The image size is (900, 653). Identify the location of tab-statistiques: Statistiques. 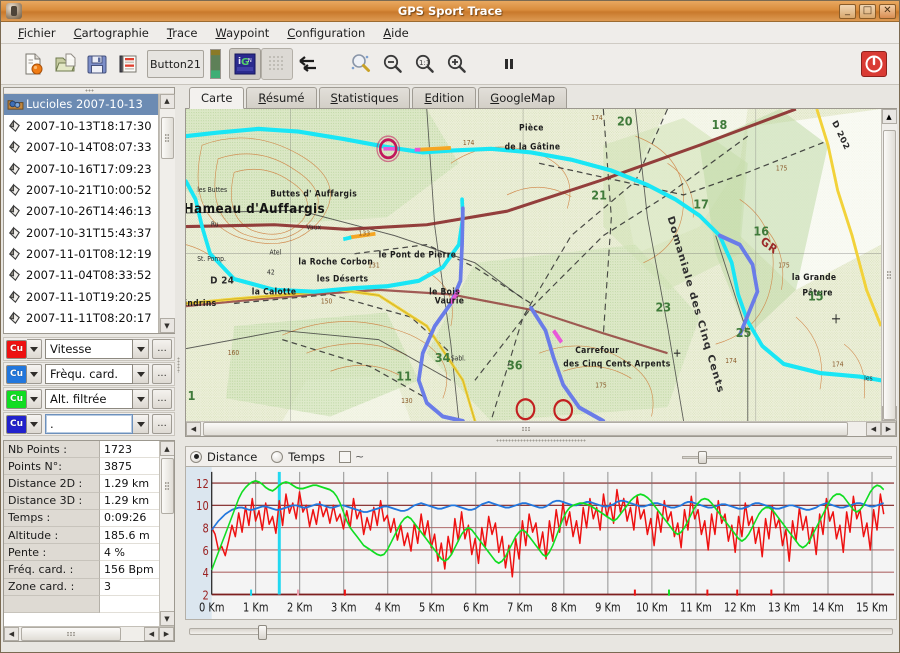
(364, 97).